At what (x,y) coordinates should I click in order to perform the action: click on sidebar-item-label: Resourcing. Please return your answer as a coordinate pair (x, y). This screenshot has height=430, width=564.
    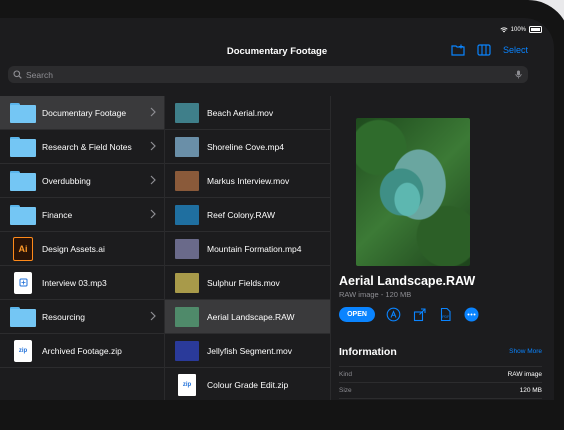
    Looking at the image, I should click on (63, 316).